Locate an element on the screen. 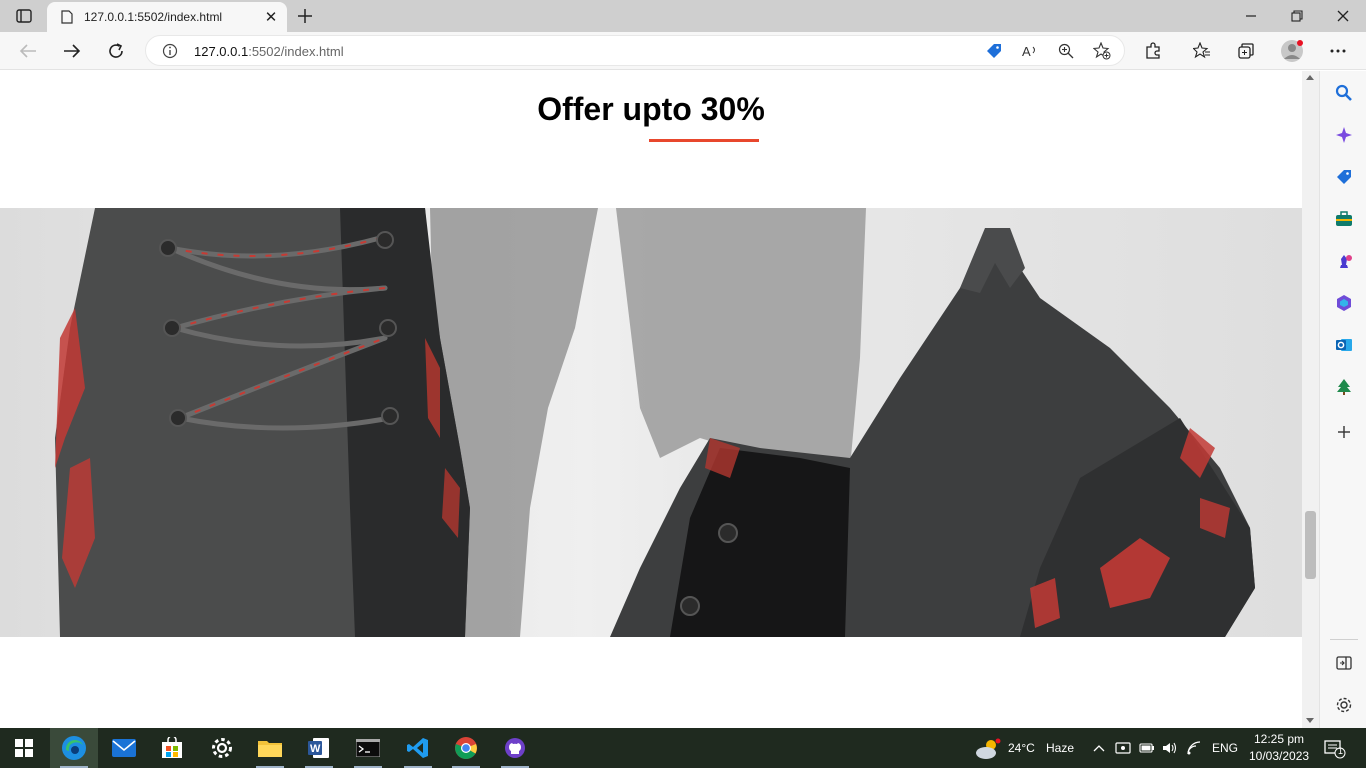  sidebar-shopping-button is located at coordinates (1344, 177).